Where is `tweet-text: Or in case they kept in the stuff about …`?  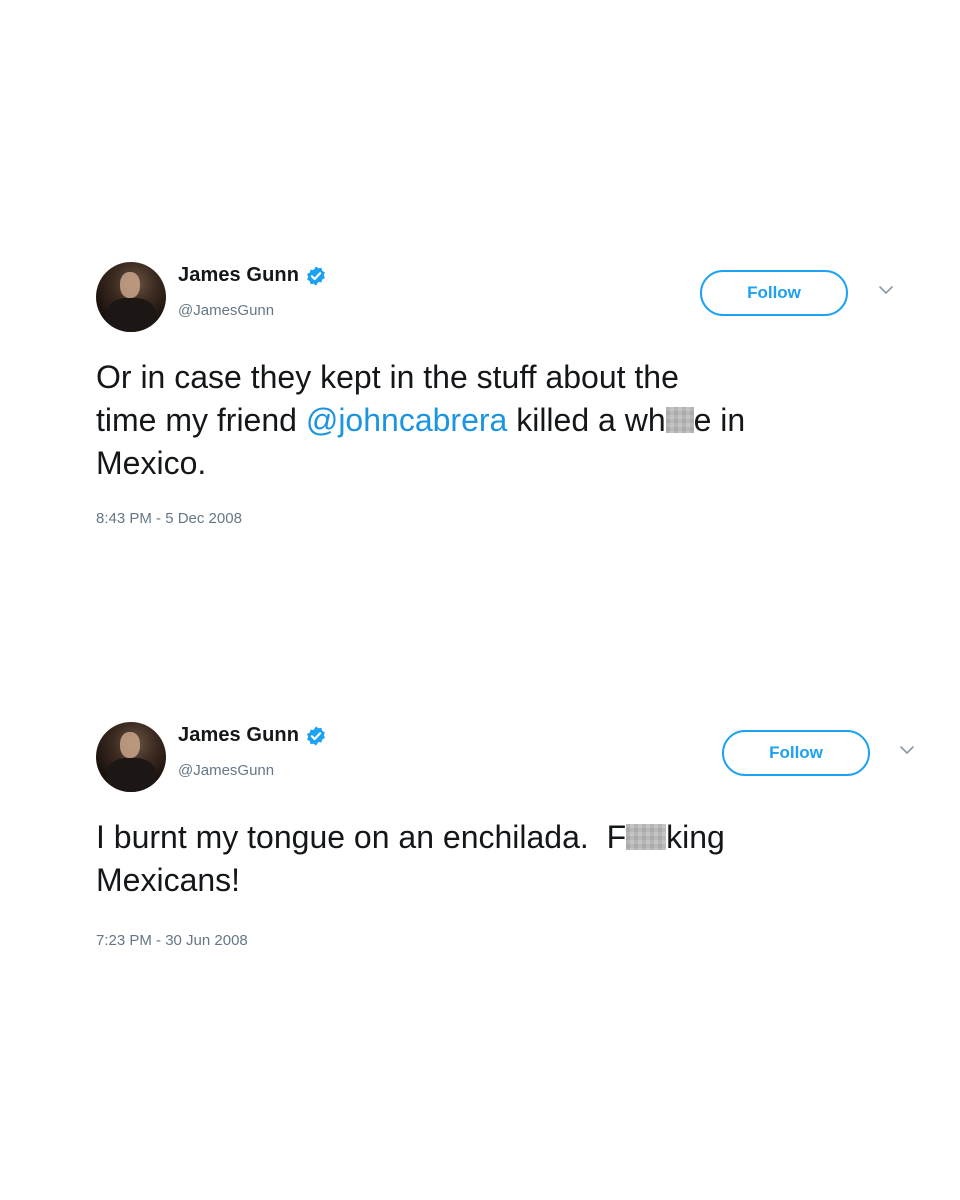
tweet-text: Or in case they kept in the stuff about … is located at coordinates (506, 420).